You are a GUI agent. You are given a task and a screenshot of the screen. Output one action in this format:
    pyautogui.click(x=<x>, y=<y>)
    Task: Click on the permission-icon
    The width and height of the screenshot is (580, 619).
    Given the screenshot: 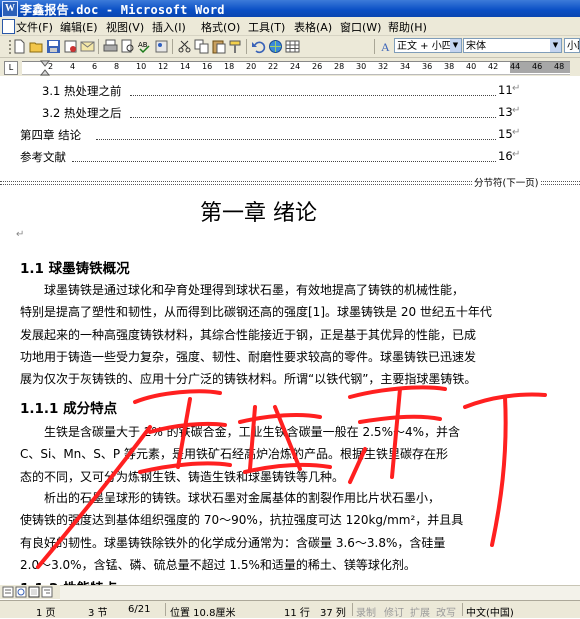 What is the action you would take?
    pyautogui.click(x=70, y=46)
    